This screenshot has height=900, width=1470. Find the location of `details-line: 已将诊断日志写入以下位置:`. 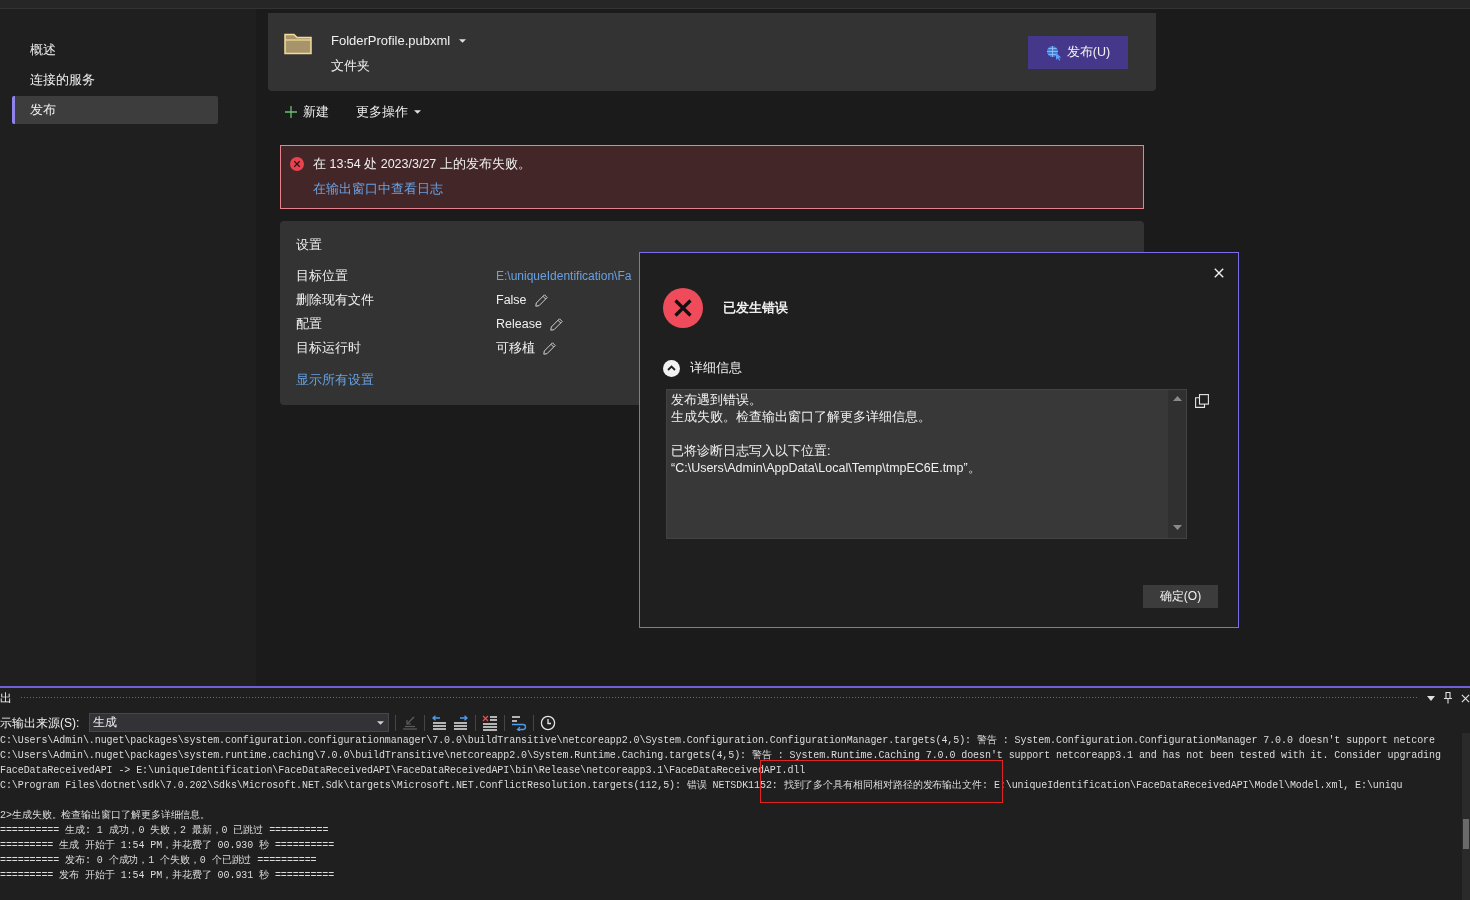

details-line: 已将诊断日志写入以下位置: is located at coordinates (751, 451).